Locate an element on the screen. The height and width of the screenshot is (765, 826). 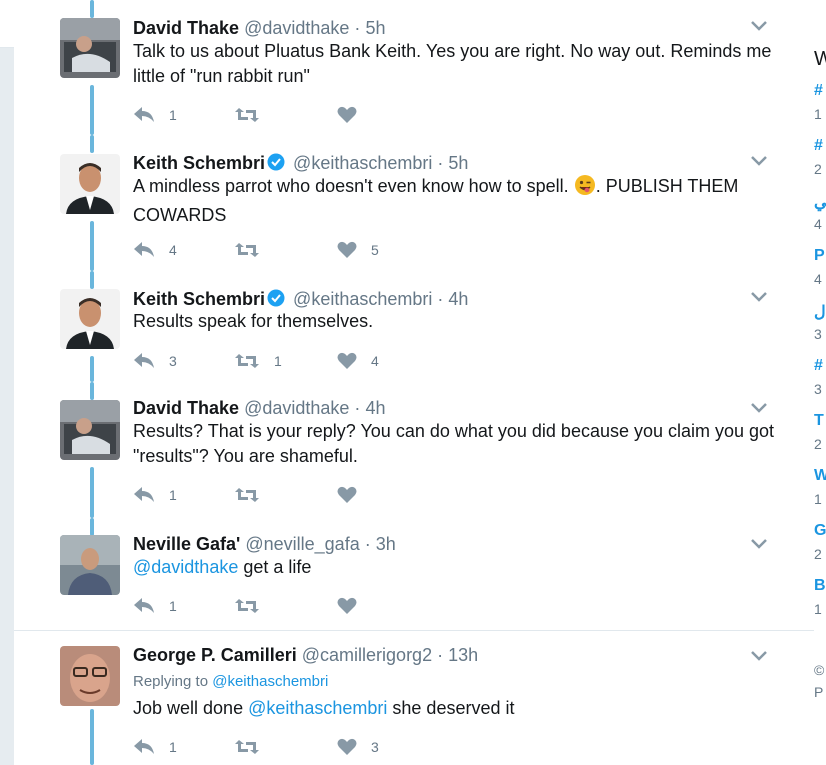
mention-link: @keithaschembri is located at coordinates (317, 708).